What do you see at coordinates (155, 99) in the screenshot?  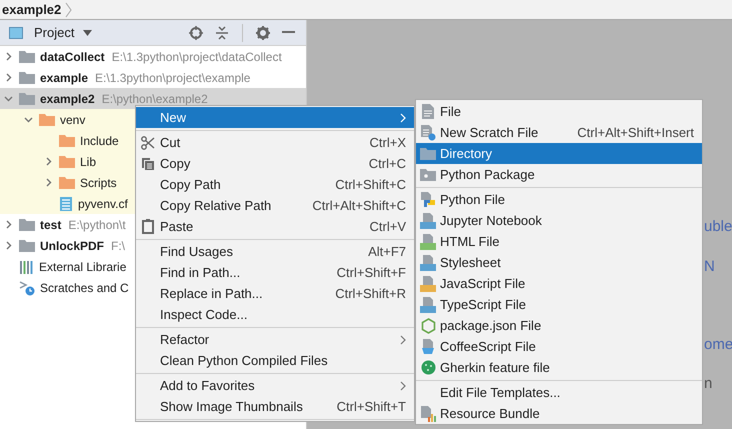 I see `item-path: E:\python\example2` at bounding box center [155, 99].